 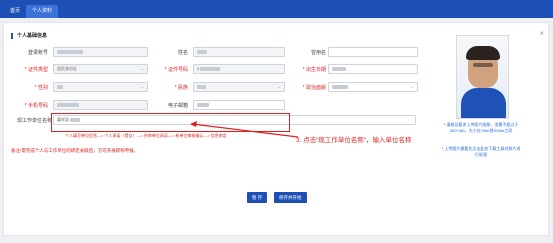 What do you see at coordinates (75, 150) in the screenshot?
I see `binding-note: 备注:需完成个人与工作单位的绑定关联后，方可开展职称申报。` at bounding box center [75, 150].